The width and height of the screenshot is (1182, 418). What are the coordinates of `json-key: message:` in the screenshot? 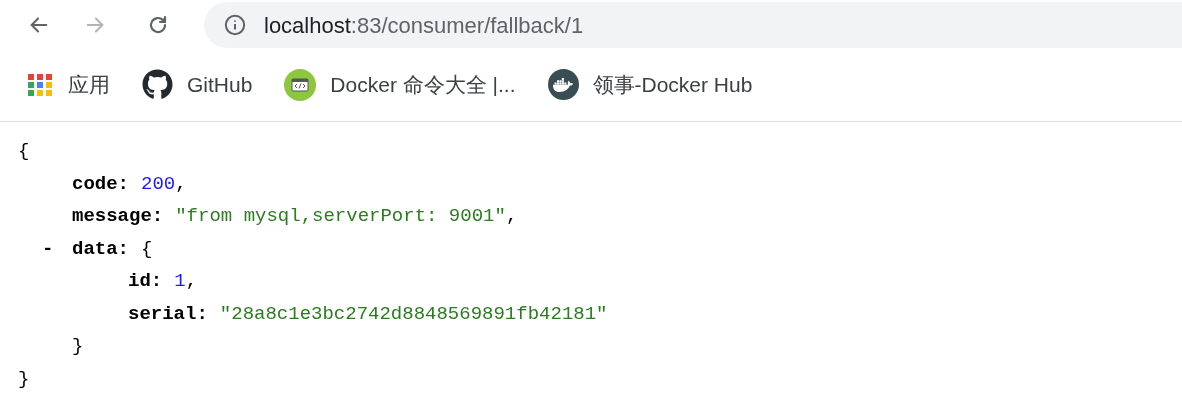 It's located at (118, 216).